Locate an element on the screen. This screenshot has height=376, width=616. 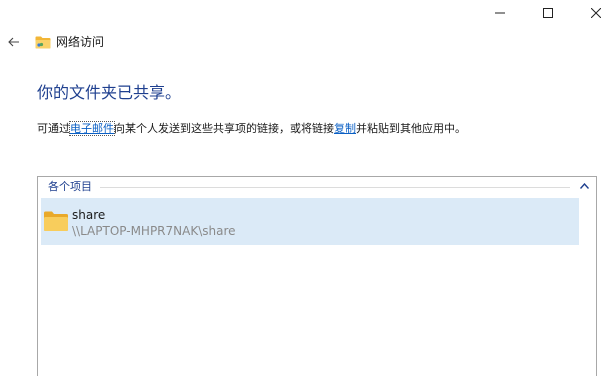
collapse-group-button is located at coordinates (584, 186).